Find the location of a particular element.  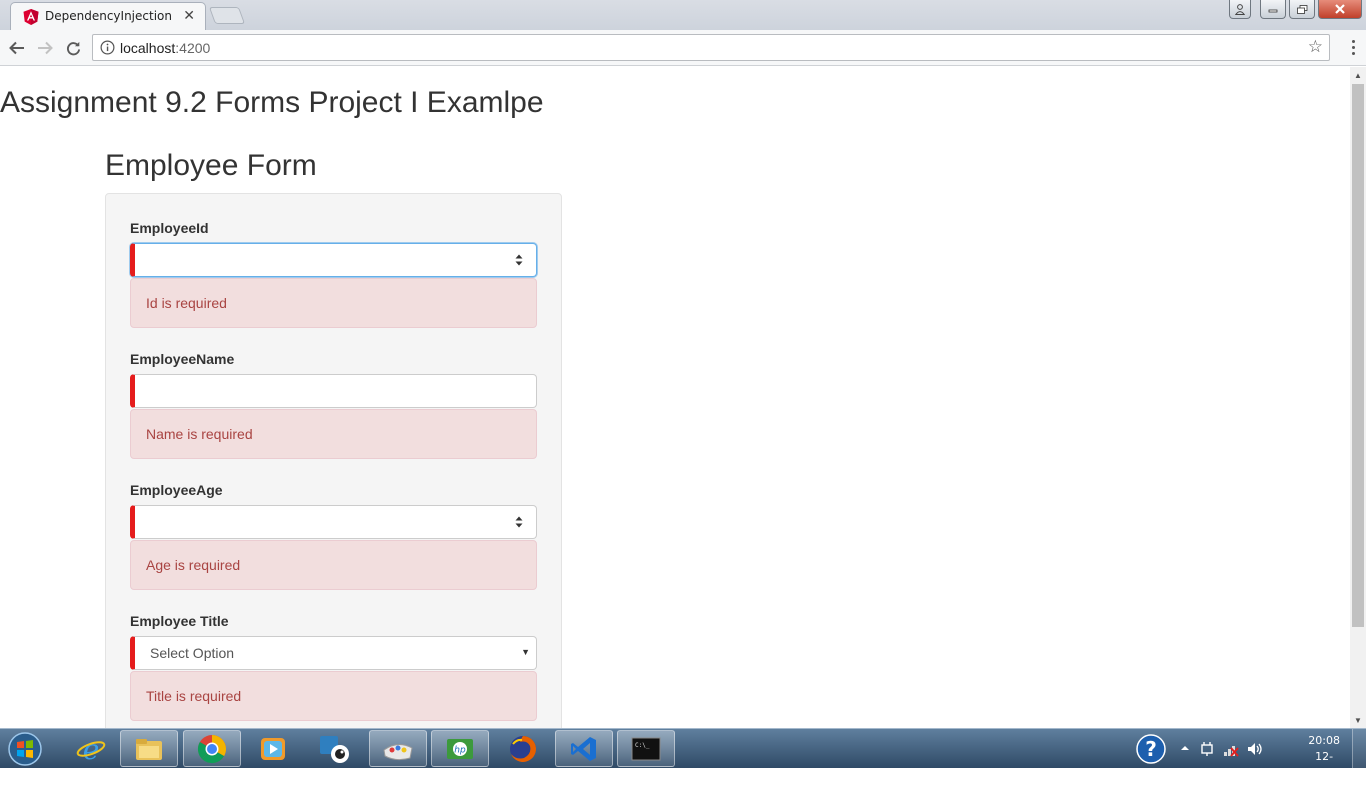

browser-toolbar: localhost:4200 ☆ is located at coordinates (683, 48).